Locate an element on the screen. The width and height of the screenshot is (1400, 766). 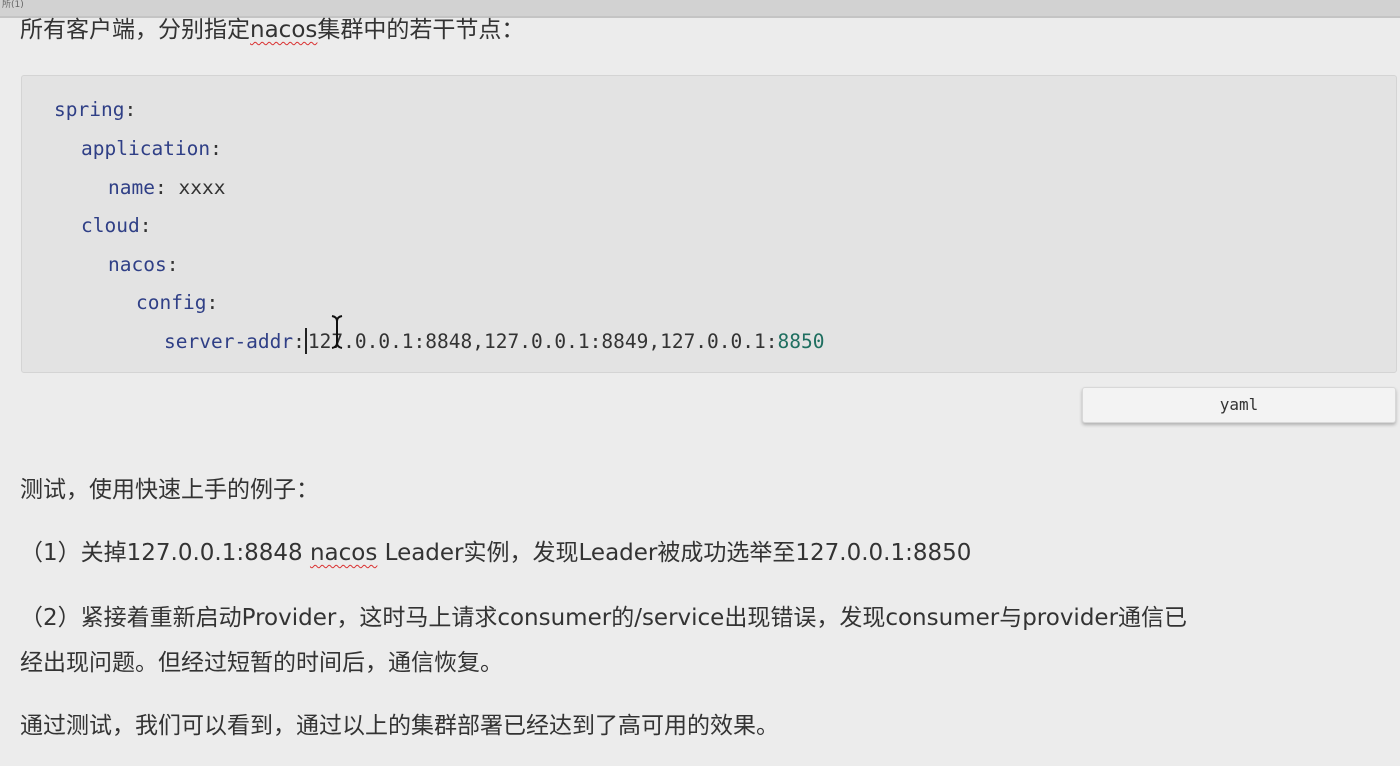
intro-paragraph: 所有客户端，分别指定nacos集群中的若干节点： is located at coordinates (272, 30).